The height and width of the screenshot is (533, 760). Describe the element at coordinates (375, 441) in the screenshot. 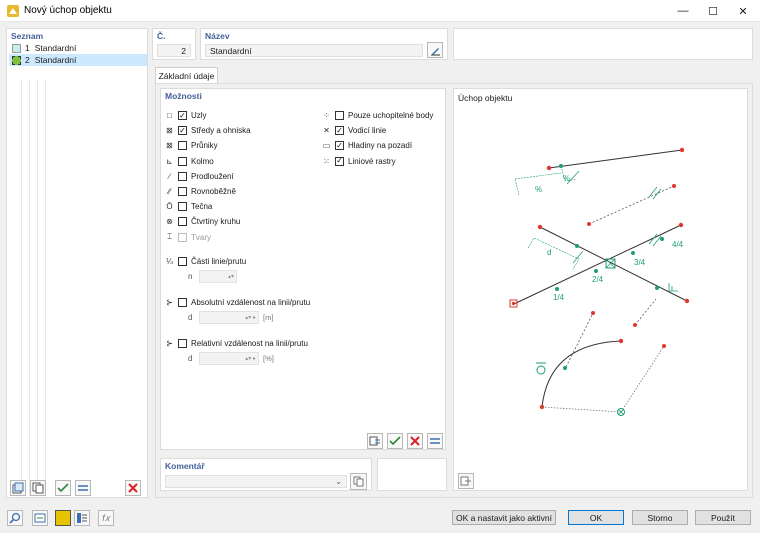

I see `options-default-button` at that location.